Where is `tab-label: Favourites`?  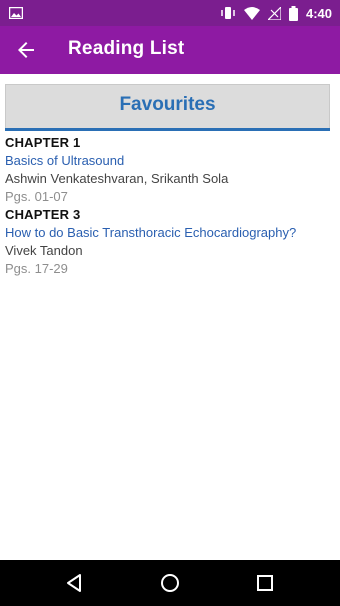 tab-label: Favourites is located at coordinates (167, 104).